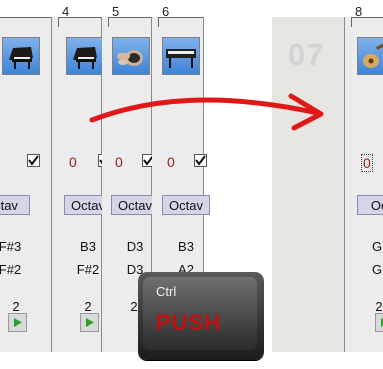 The width and height of the screenshot is (383, 369). What do you see at coordinates (377, 269) in the screenshot?
I see `note-bottom: G` at bounding box center [377, 269].